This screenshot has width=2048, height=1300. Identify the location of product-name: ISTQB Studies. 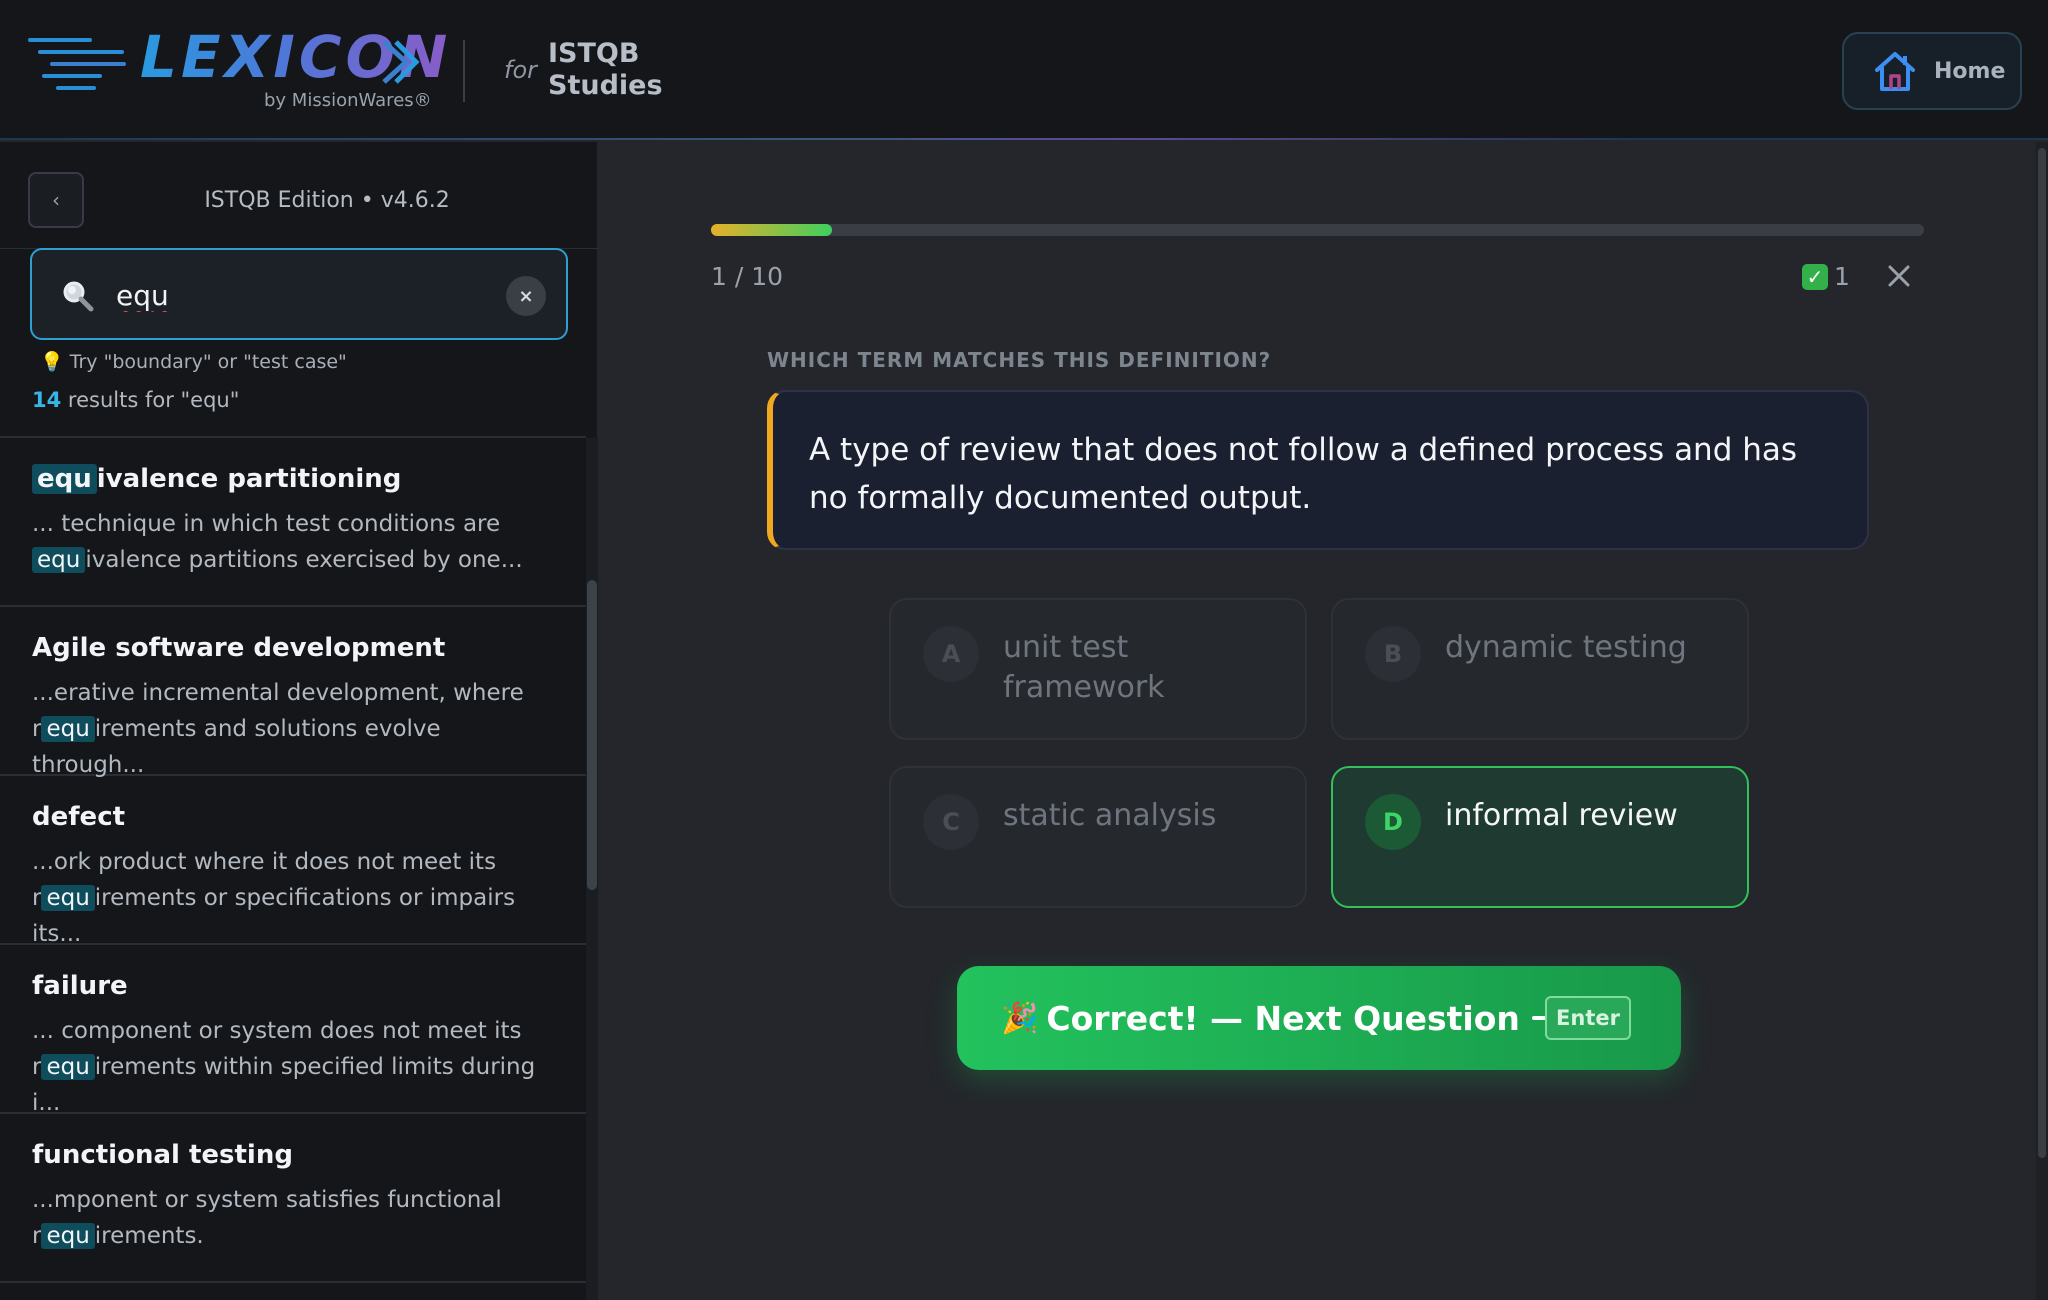
(605, 70).